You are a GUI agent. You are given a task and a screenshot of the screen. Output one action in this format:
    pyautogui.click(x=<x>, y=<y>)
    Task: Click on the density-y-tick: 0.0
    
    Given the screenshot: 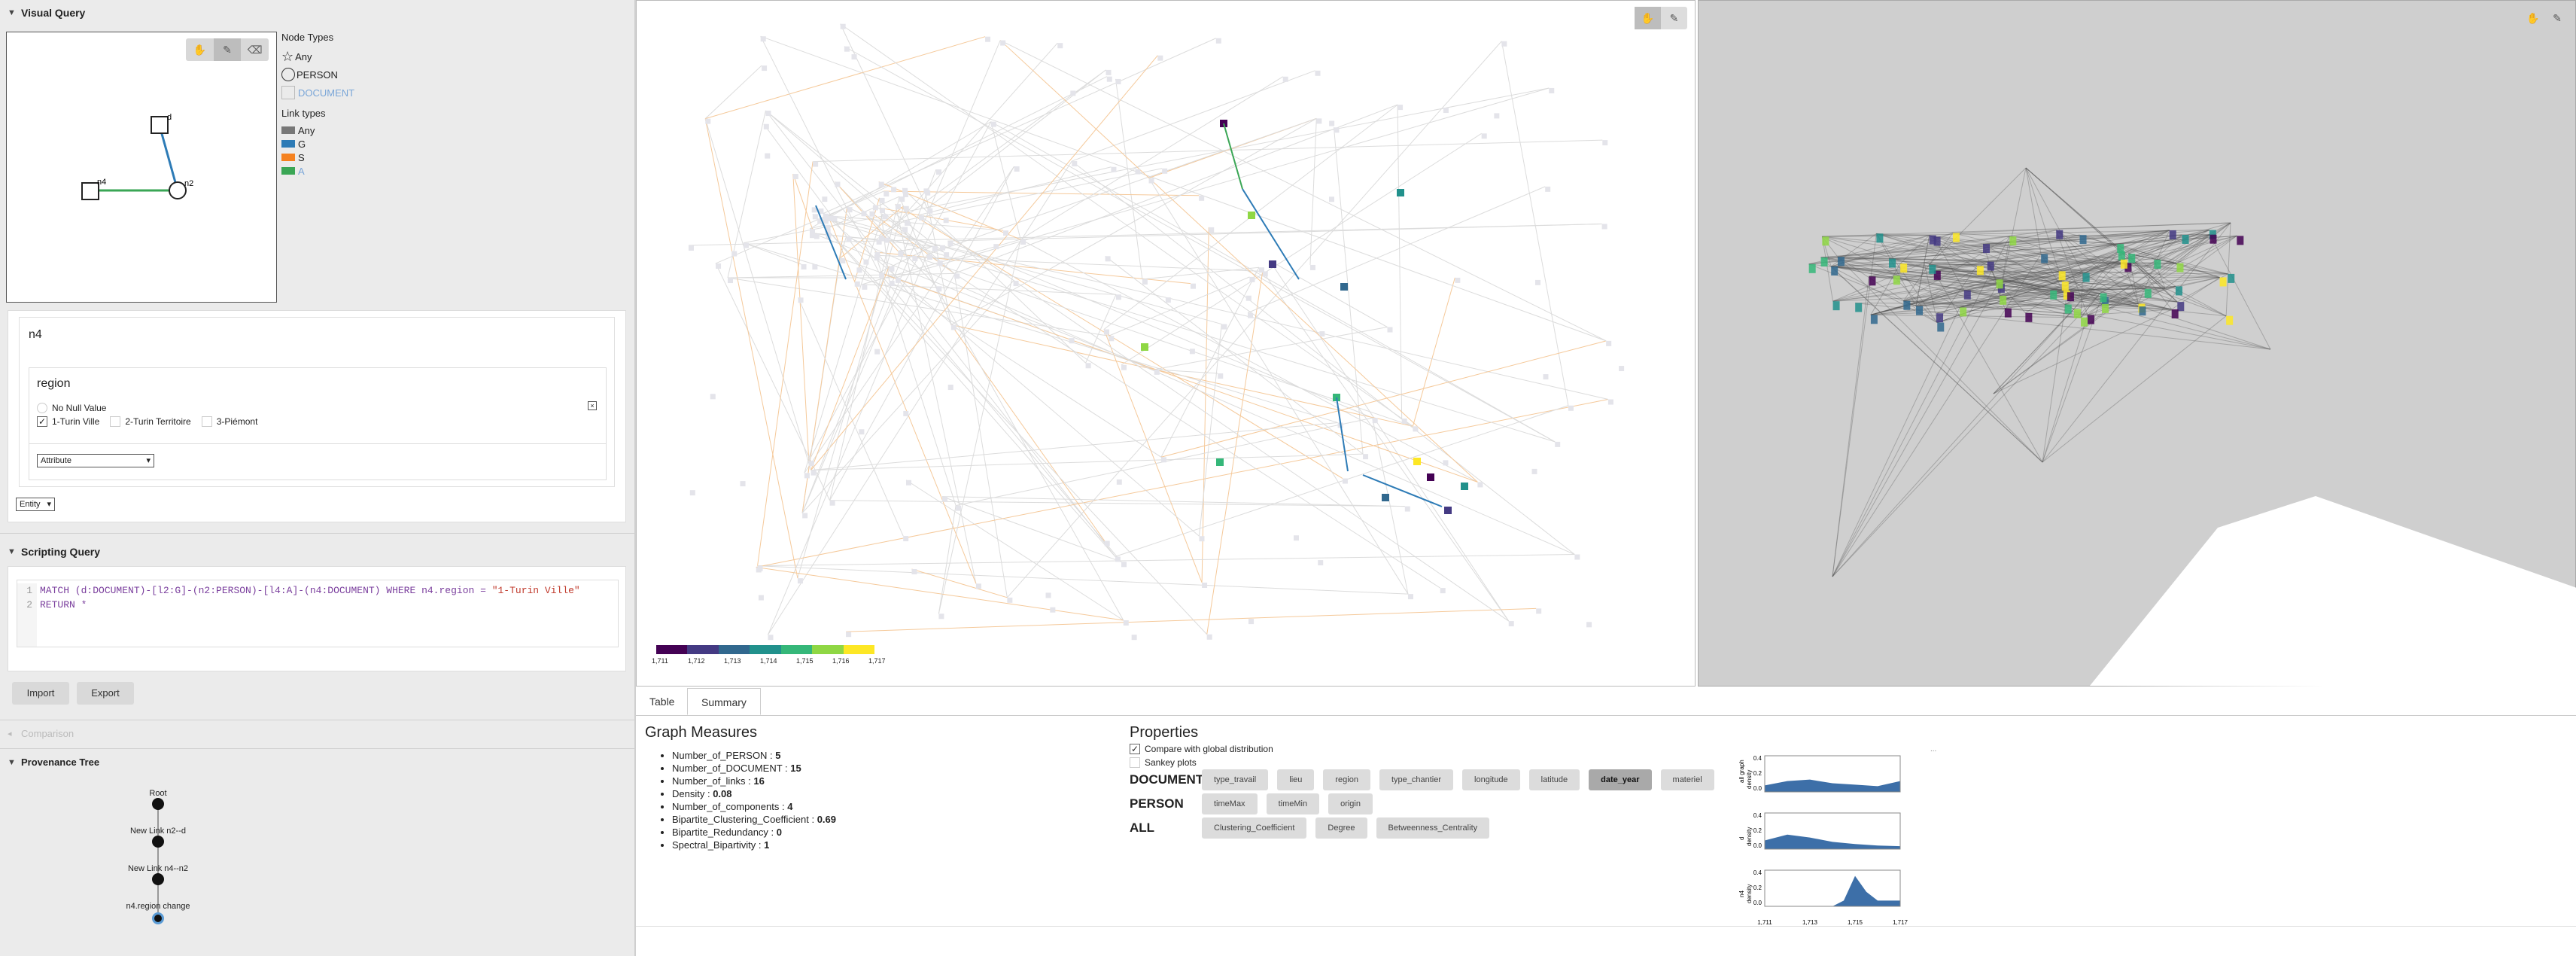 What is the action you would take?
    pyautogui.click(x=1758, y=846)
    